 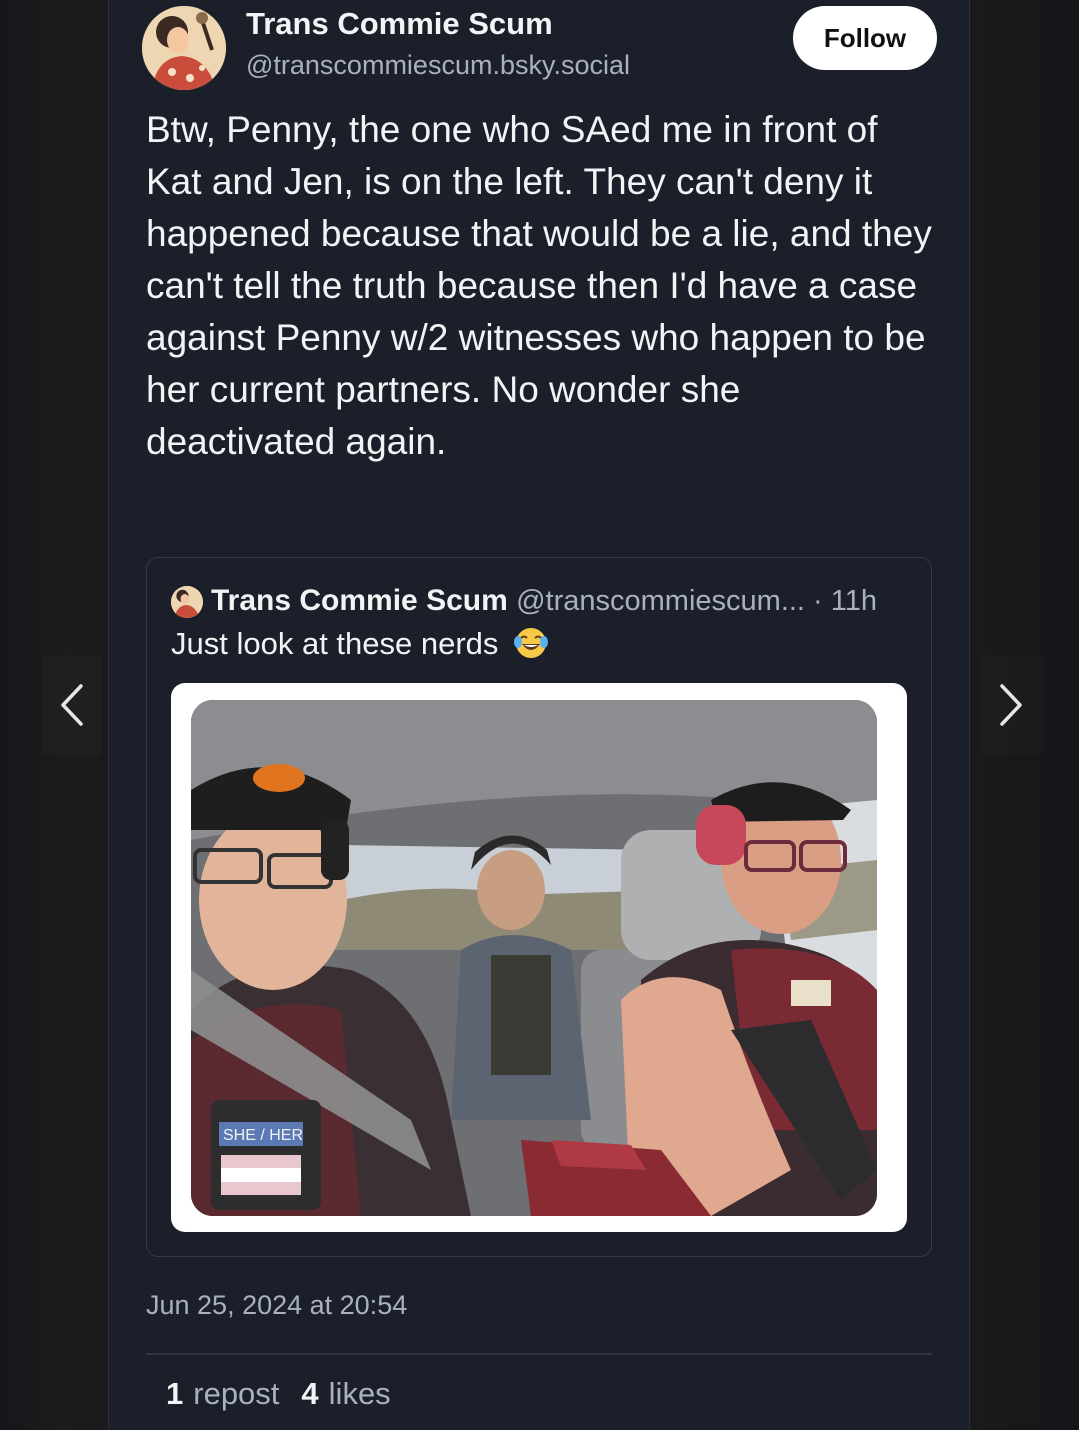 What do you see at coordinates (236, 1393) in the screenshot?
I see `reposts-label: repost` at bounding box center [236, 1393].